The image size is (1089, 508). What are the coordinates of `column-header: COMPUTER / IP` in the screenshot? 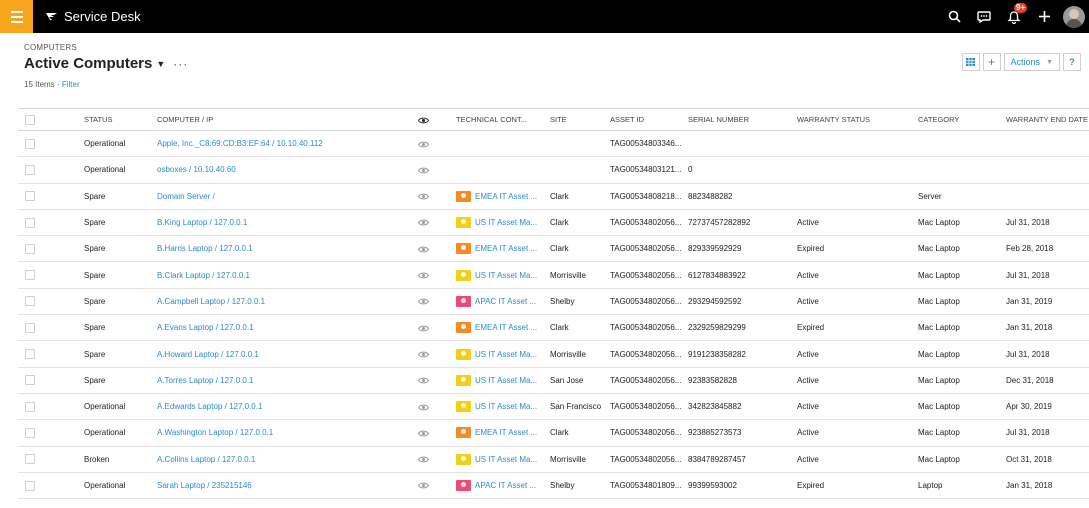 It's located at (287, 119).